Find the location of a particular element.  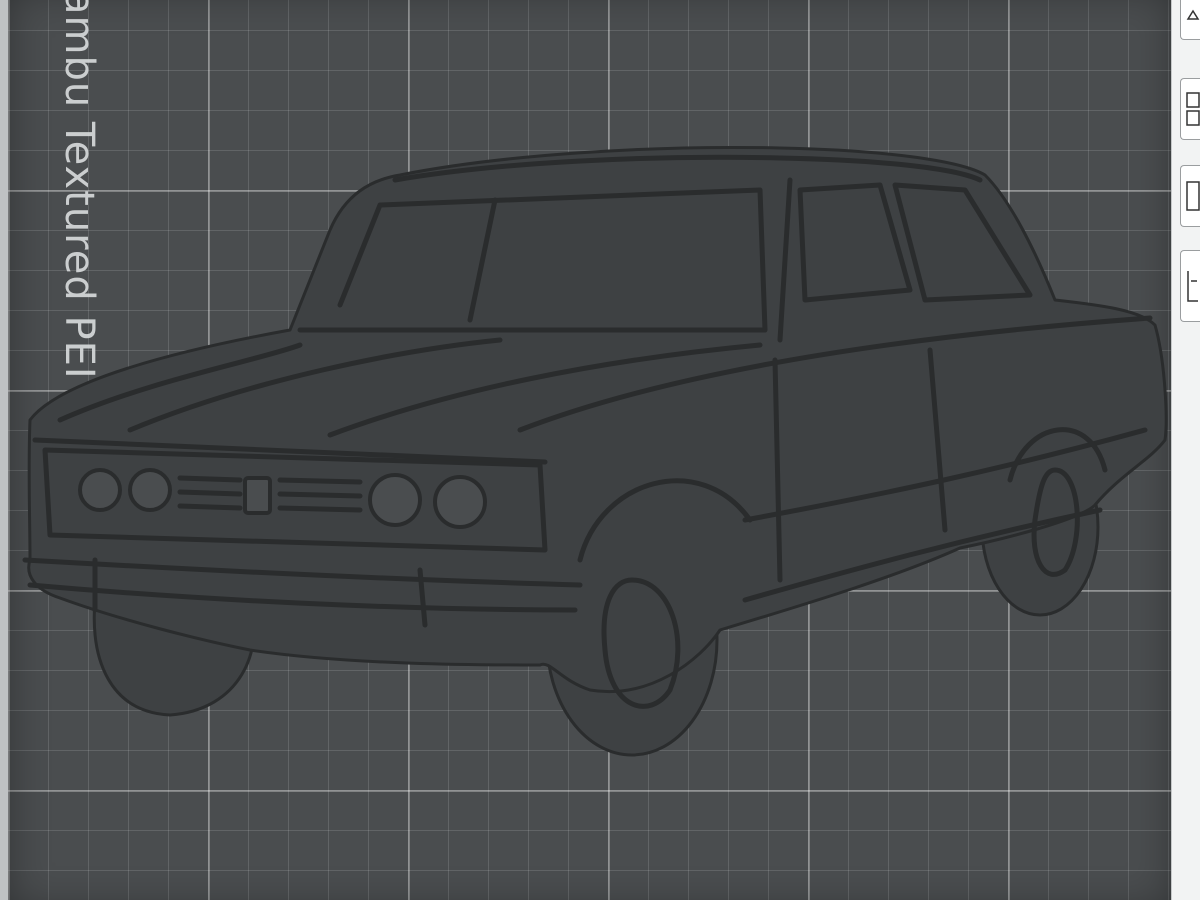

toolbar-button-split is located at coordinates (1190, 286).